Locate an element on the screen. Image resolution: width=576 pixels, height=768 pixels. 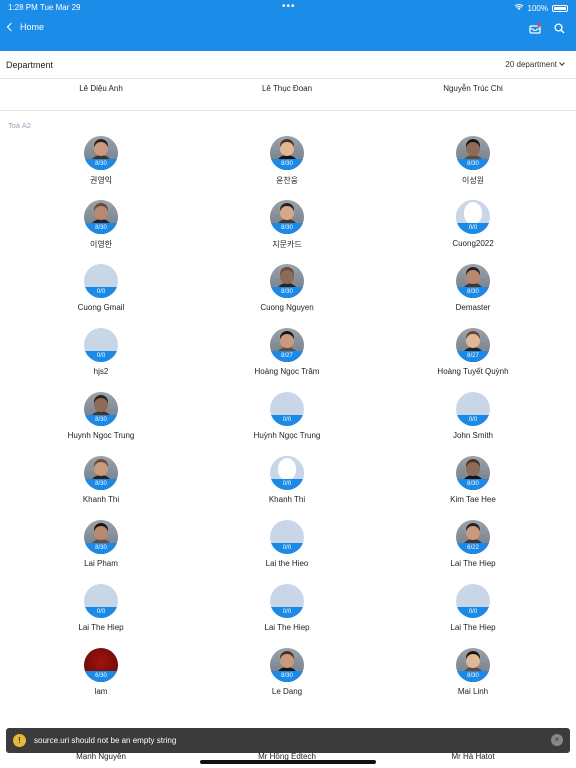
inbox-button is located at coordinates (535, 28).